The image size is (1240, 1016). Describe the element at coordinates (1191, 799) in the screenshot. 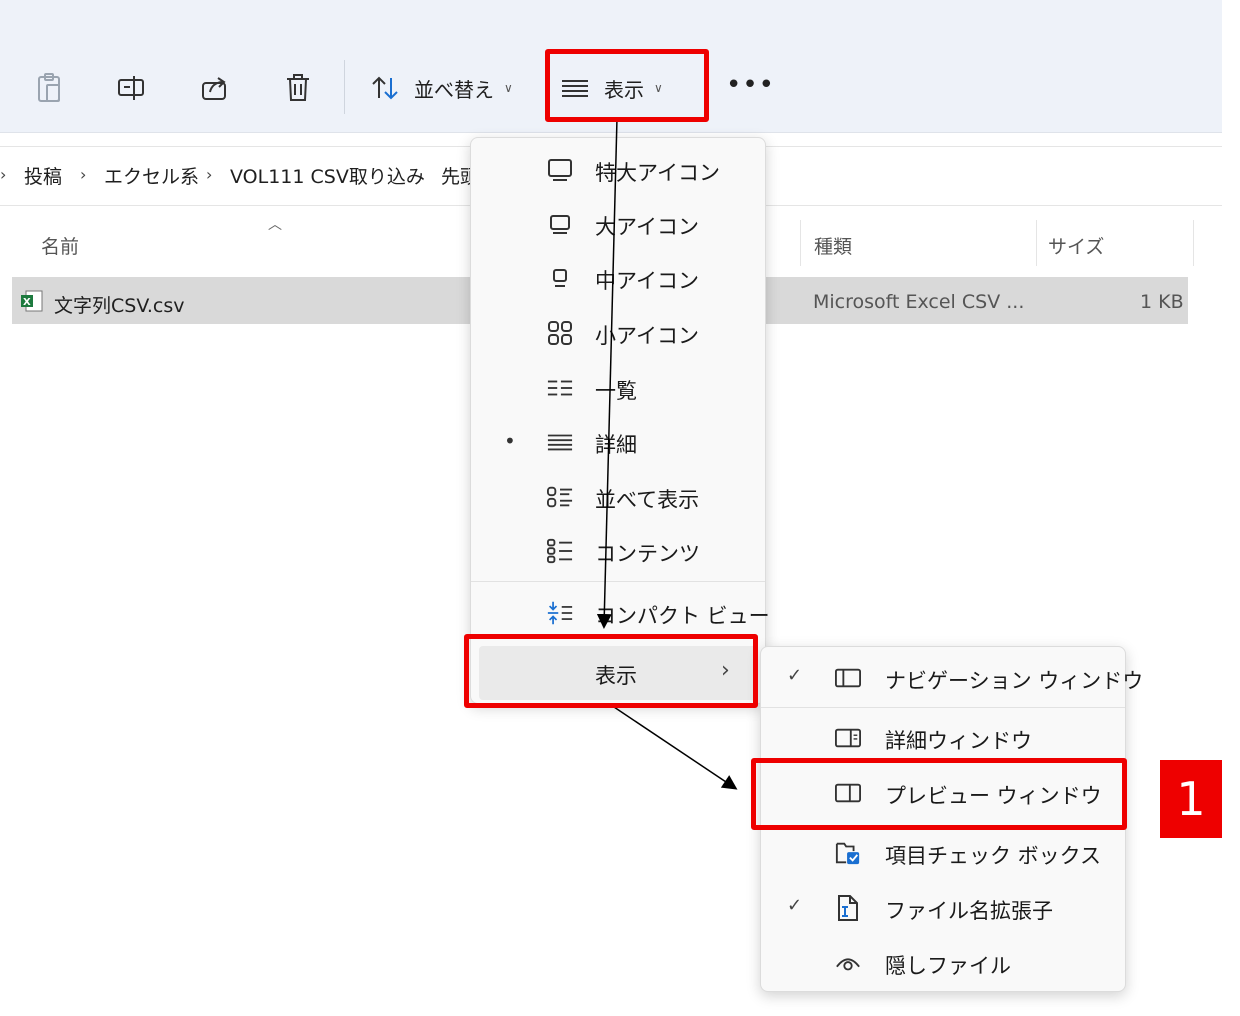

I see `step-number-badge: 1` at that location.